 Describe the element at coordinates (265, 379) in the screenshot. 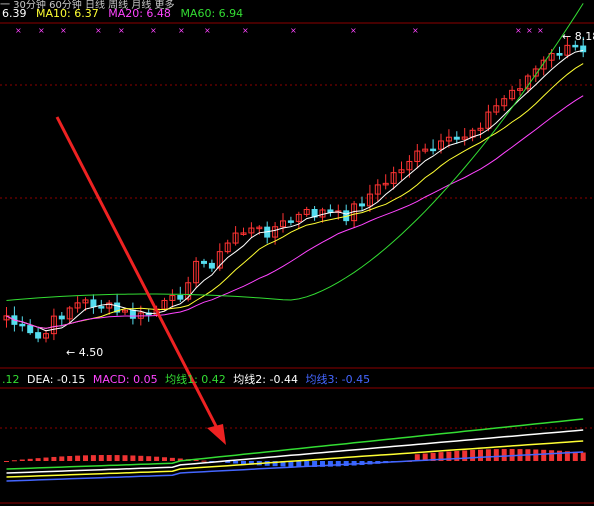

I see `line2-value: 均线2: -0.44` at that location.